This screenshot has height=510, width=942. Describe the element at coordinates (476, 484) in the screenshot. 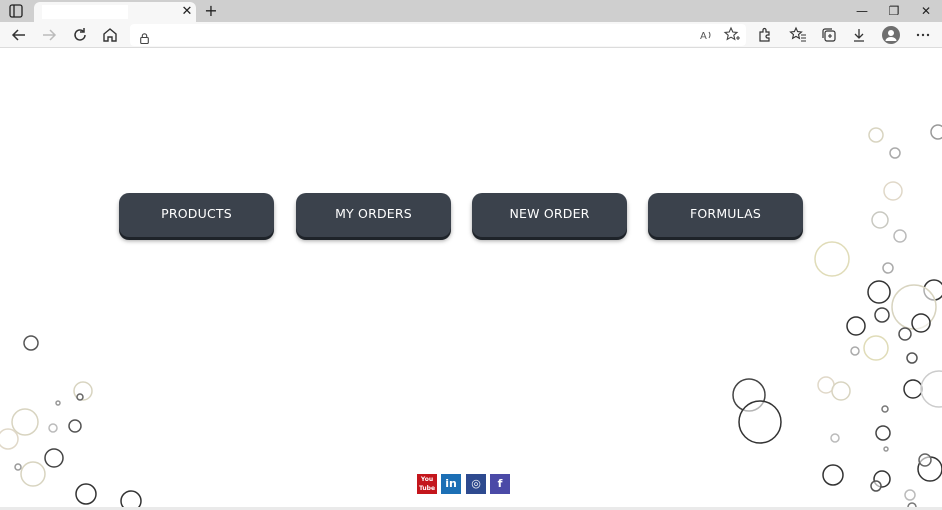

I see `instagram-icon: ◎` at that location.